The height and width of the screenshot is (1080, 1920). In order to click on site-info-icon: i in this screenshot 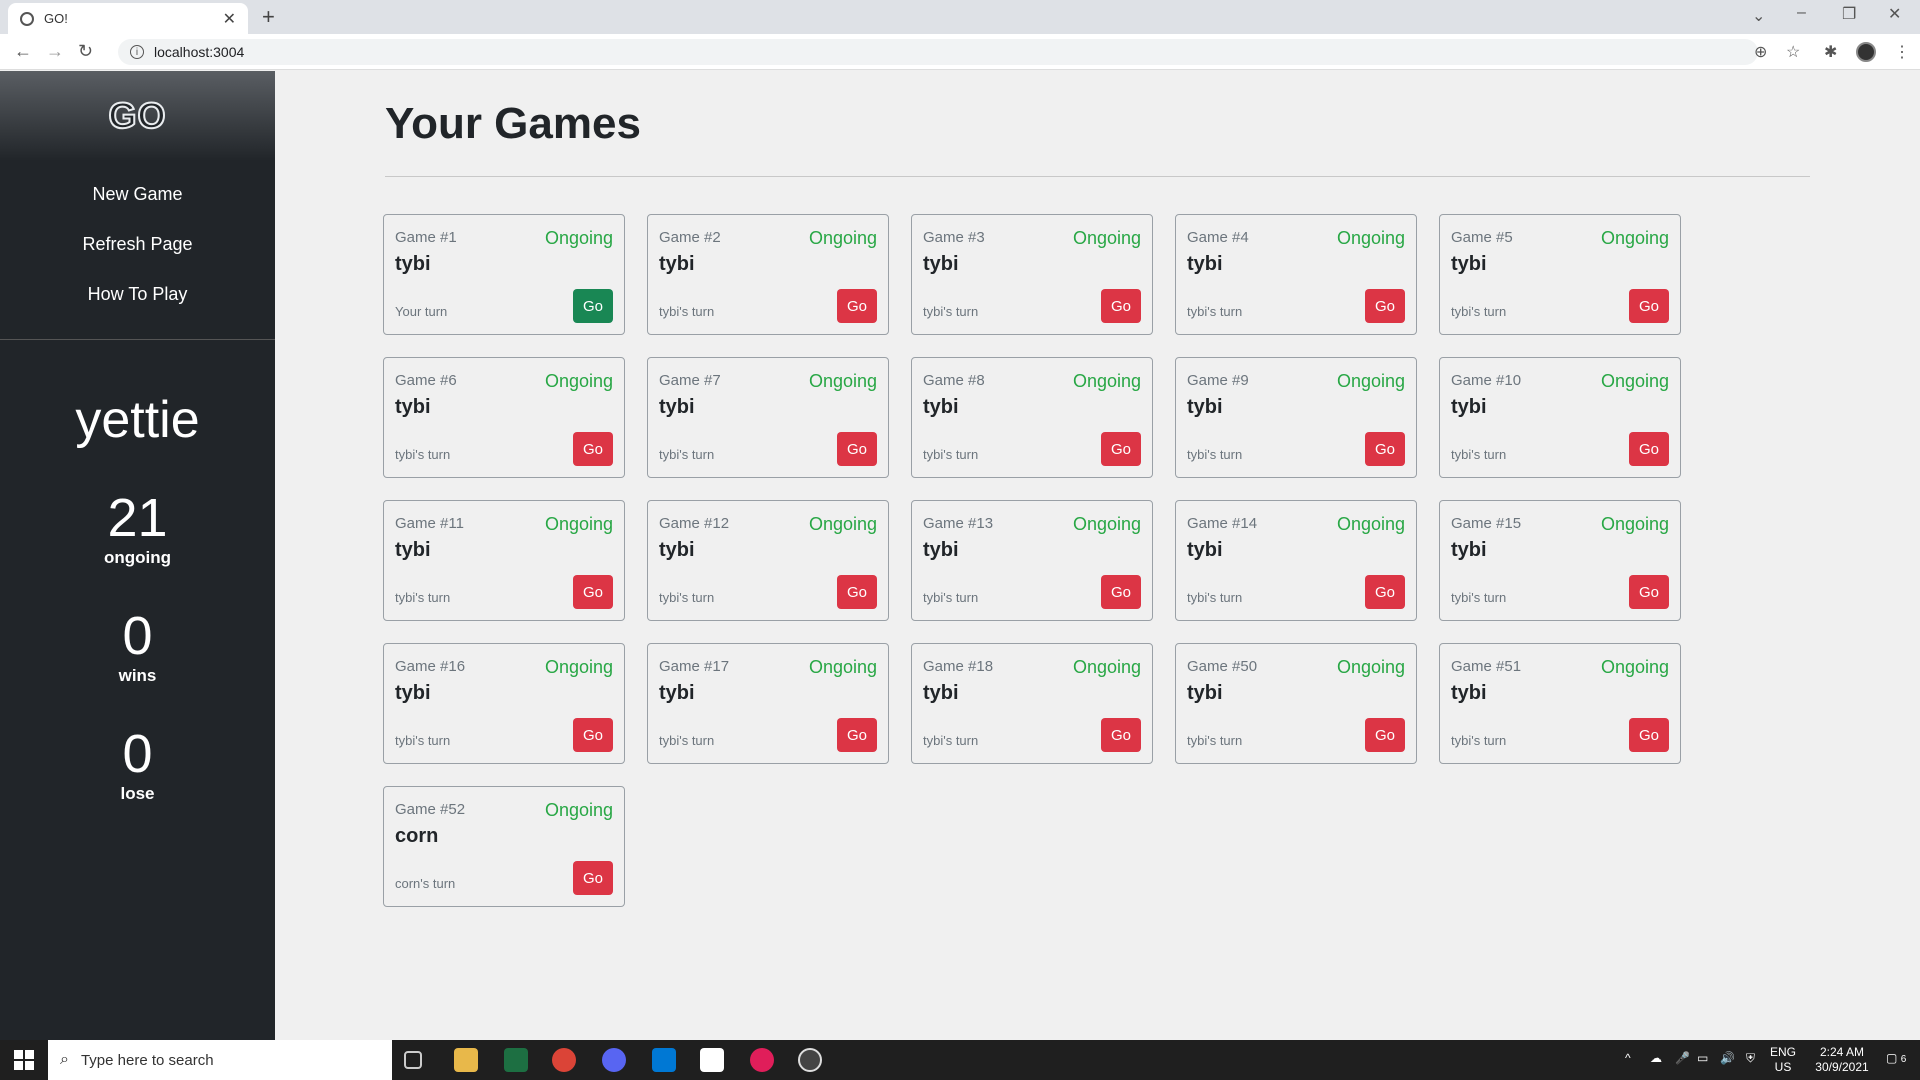, I will do `click(137, 52)`.